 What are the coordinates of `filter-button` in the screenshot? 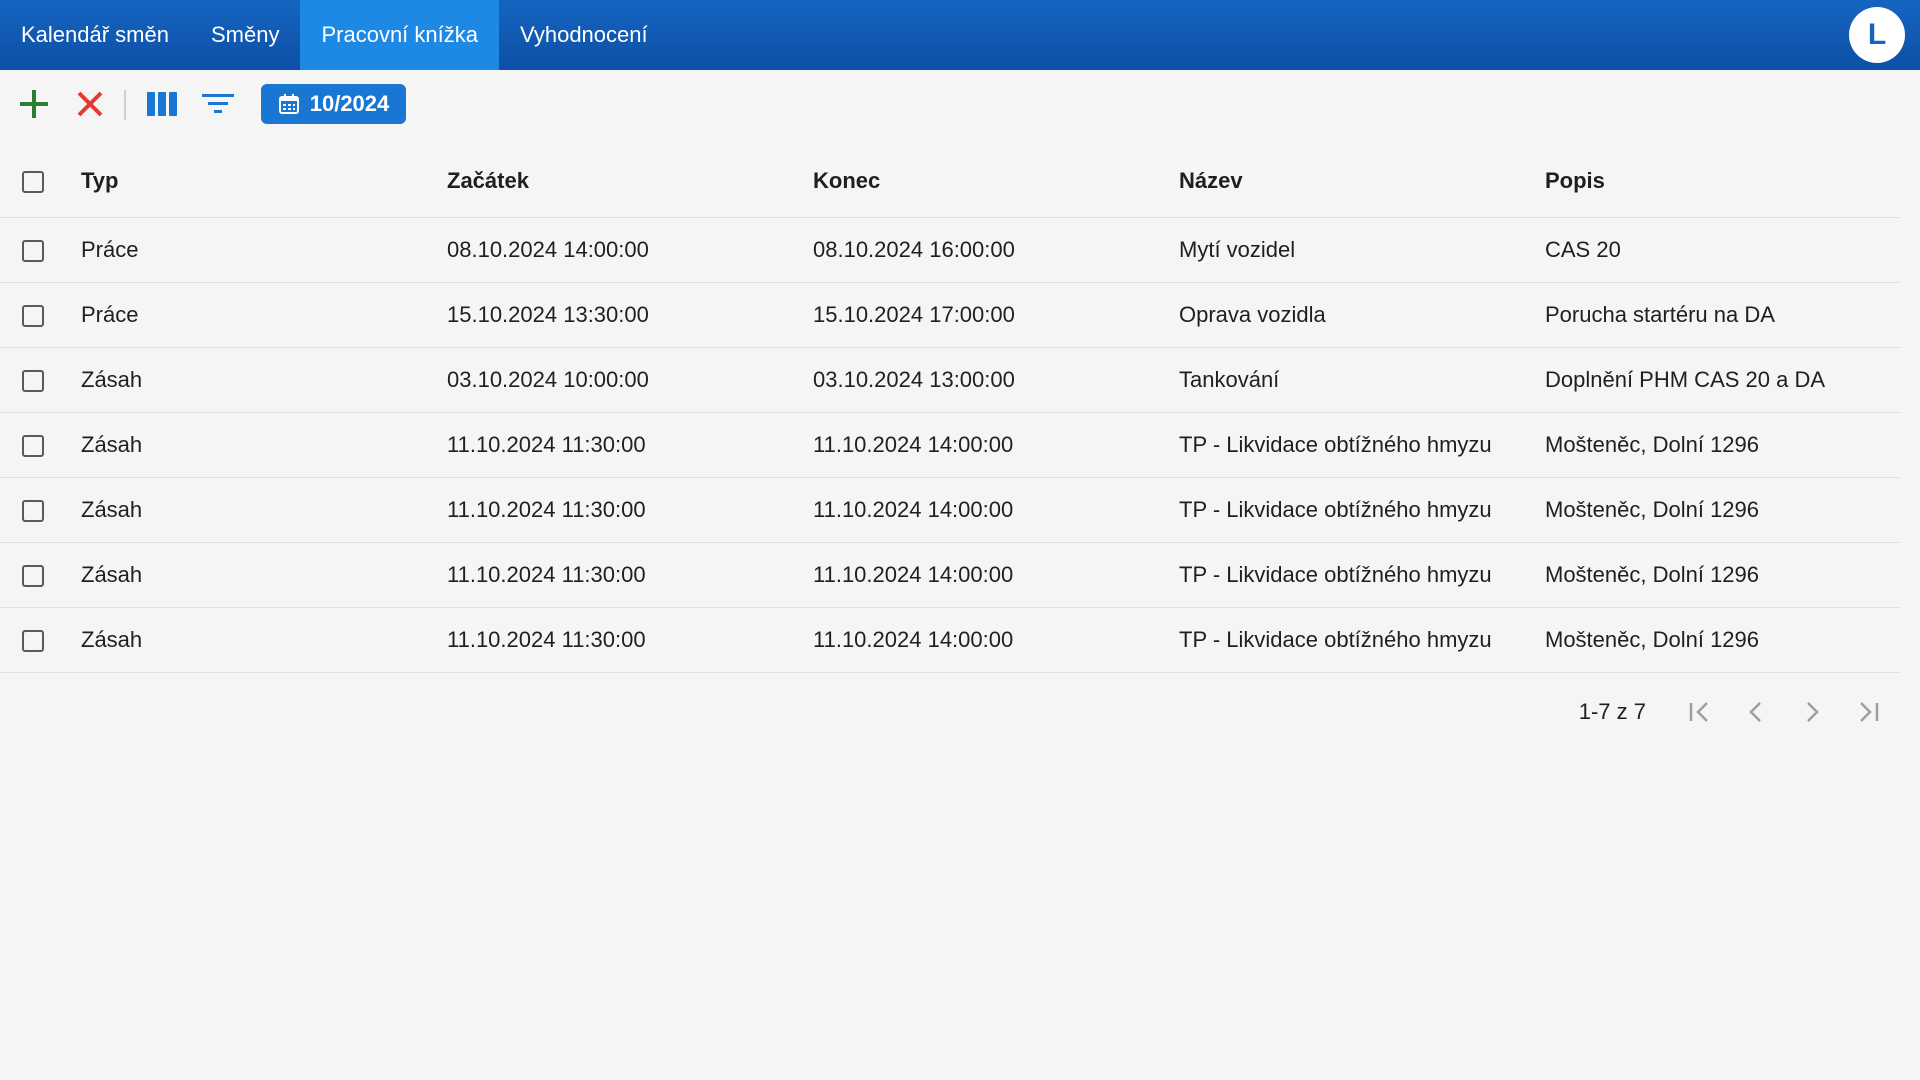 It's located at (218, 104).